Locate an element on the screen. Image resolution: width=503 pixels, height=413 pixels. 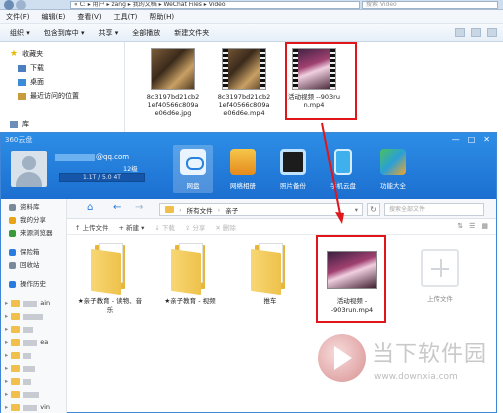
nav-recent: 最近访问的位置 is located at coordinates (62, 96).